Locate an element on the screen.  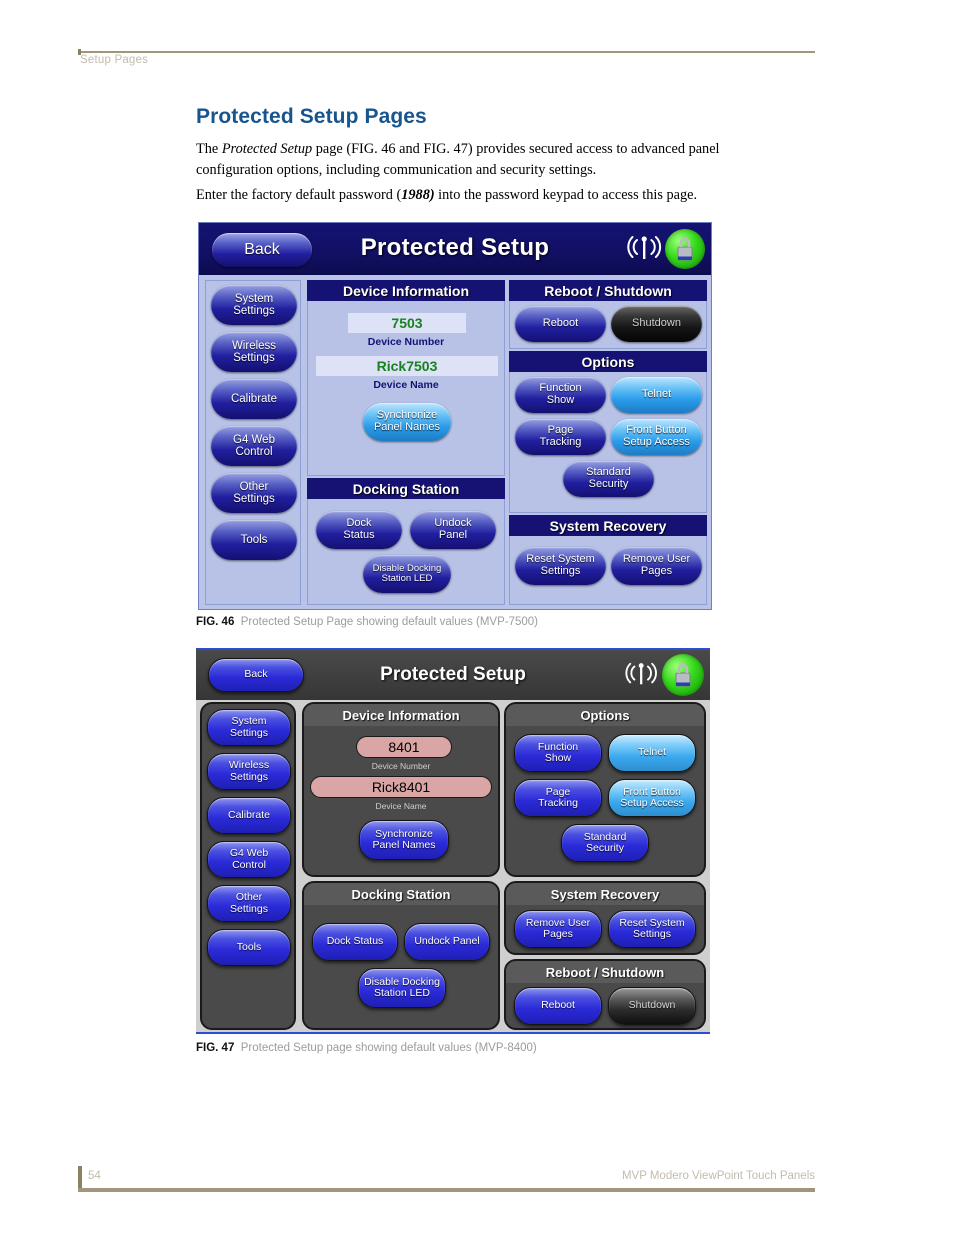
password-value: 1988) is located at coordinates (418, 195).